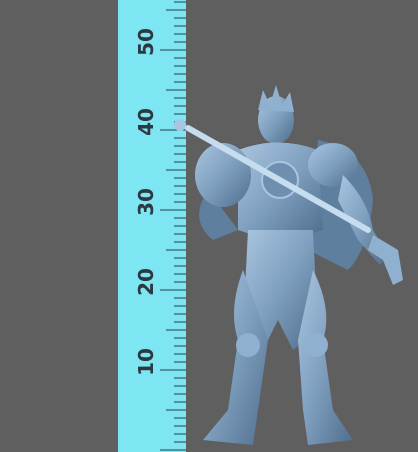 This screenshot has width=418, height=452. I want to click on ruler-label-50: 50, so click(146, 42).